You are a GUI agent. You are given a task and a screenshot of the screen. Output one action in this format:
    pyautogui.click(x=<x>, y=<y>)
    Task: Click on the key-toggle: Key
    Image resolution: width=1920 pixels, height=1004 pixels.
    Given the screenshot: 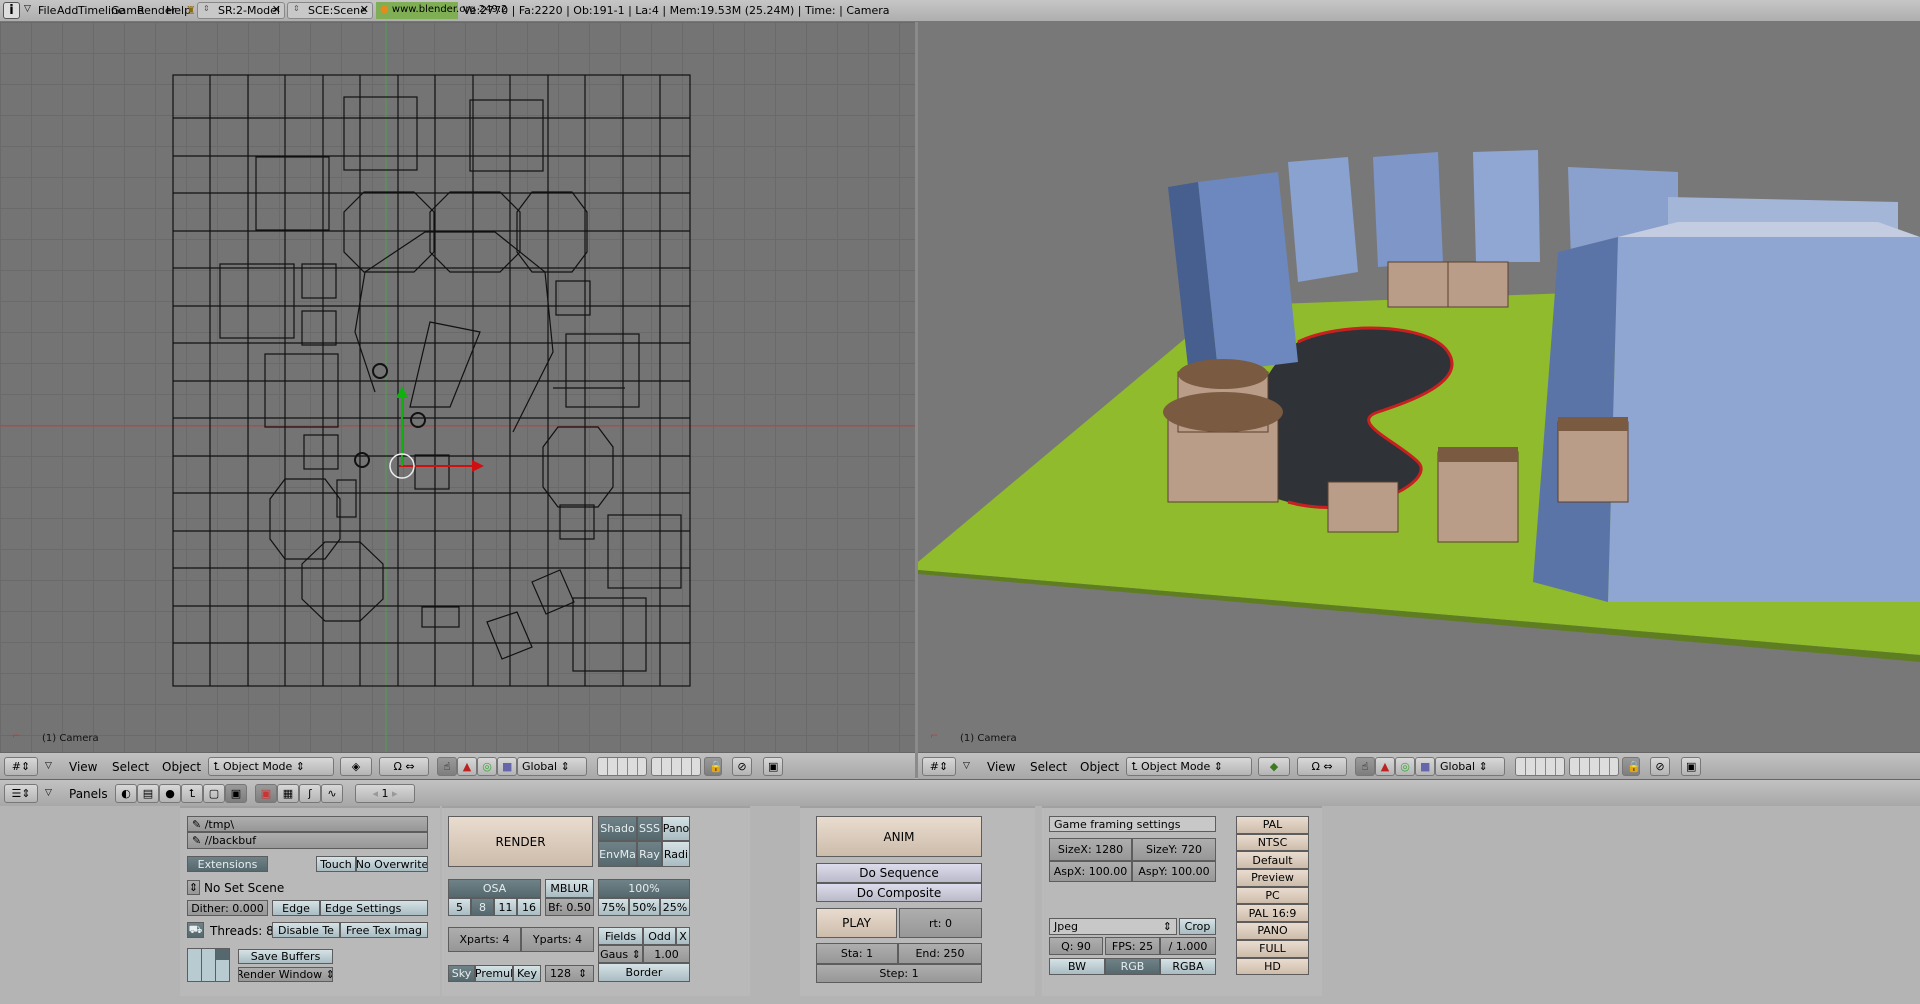 What is the action you would take?
    pyautogui.click(x=527, y=973)
    